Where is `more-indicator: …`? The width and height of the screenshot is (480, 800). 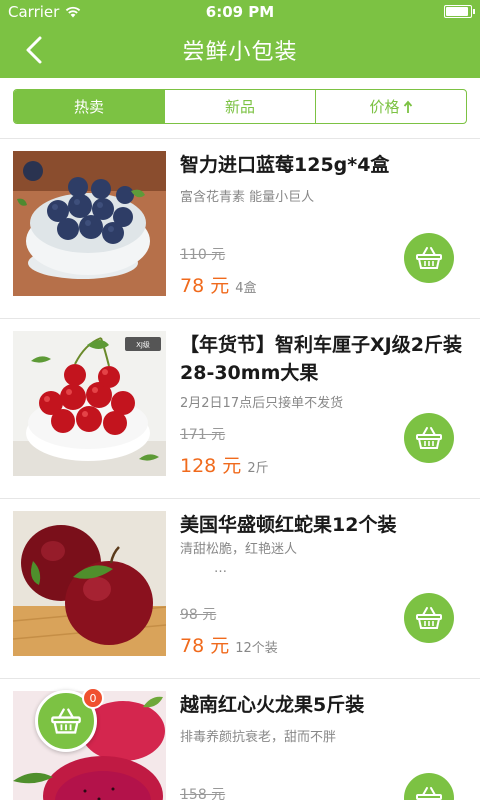 more-indicator: … is located at coordinates (220, 568).